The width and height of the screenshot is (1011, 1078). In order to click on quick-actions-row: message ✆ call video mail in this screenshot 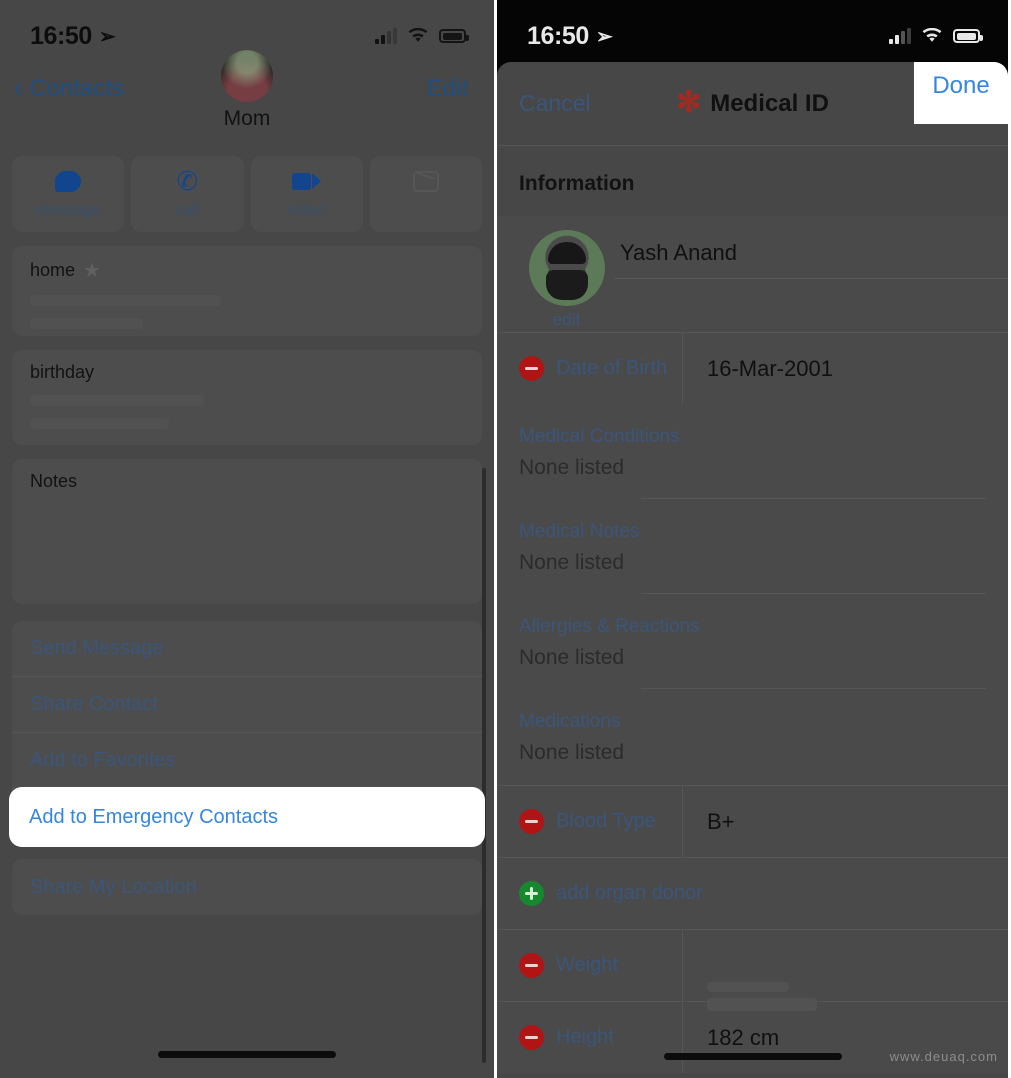, I will do `click(247, 194)`.